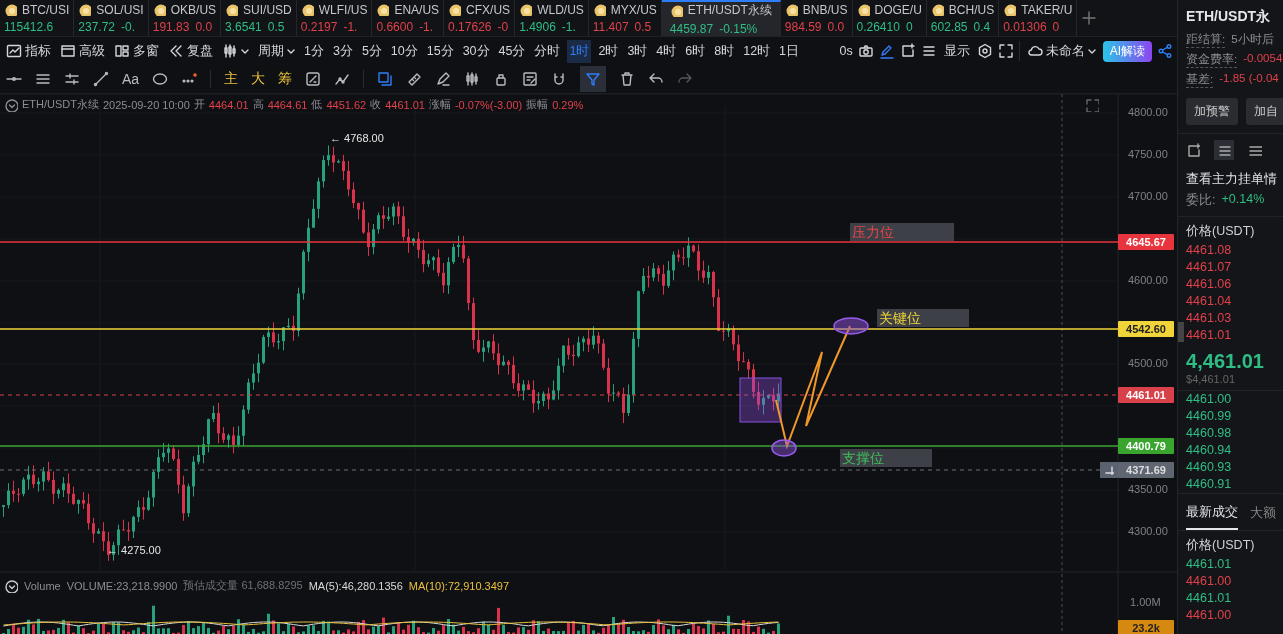 The image size is (1283, 634). Describe the element at coordinates (1212, 516) in the screenshot. I see `trades-tab: 最新成交` at that location.